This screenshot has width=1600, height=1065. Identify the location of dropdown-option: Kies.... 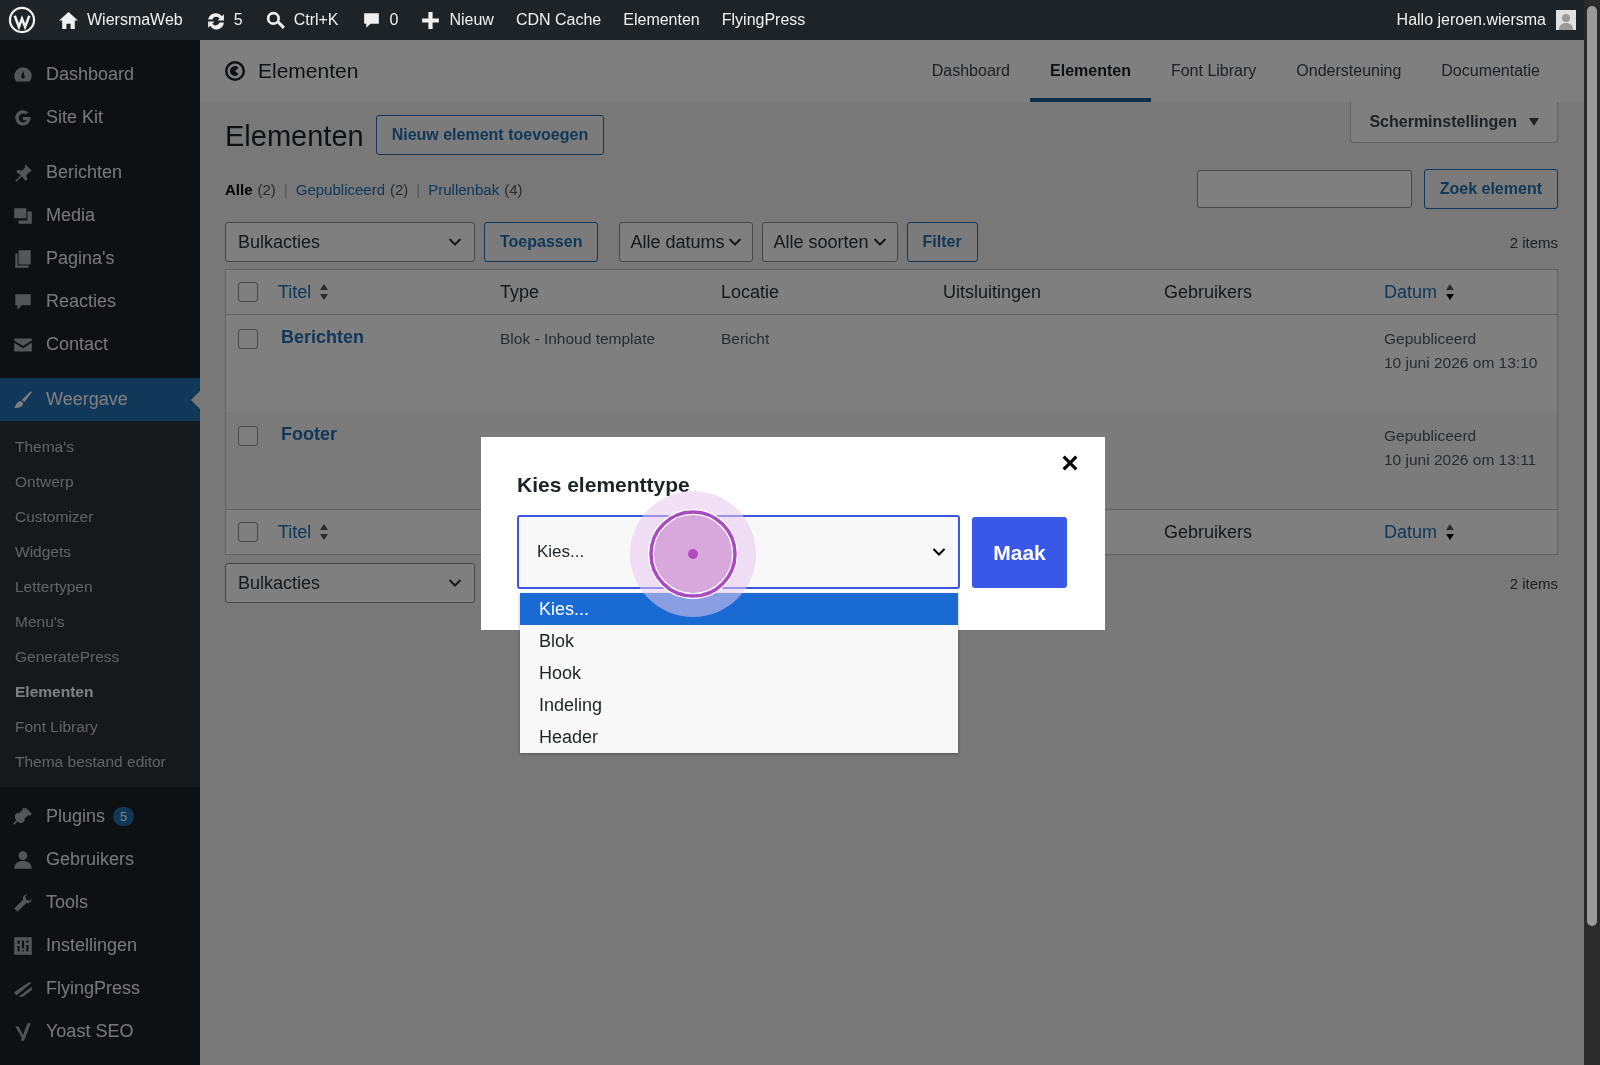
(739, 609).